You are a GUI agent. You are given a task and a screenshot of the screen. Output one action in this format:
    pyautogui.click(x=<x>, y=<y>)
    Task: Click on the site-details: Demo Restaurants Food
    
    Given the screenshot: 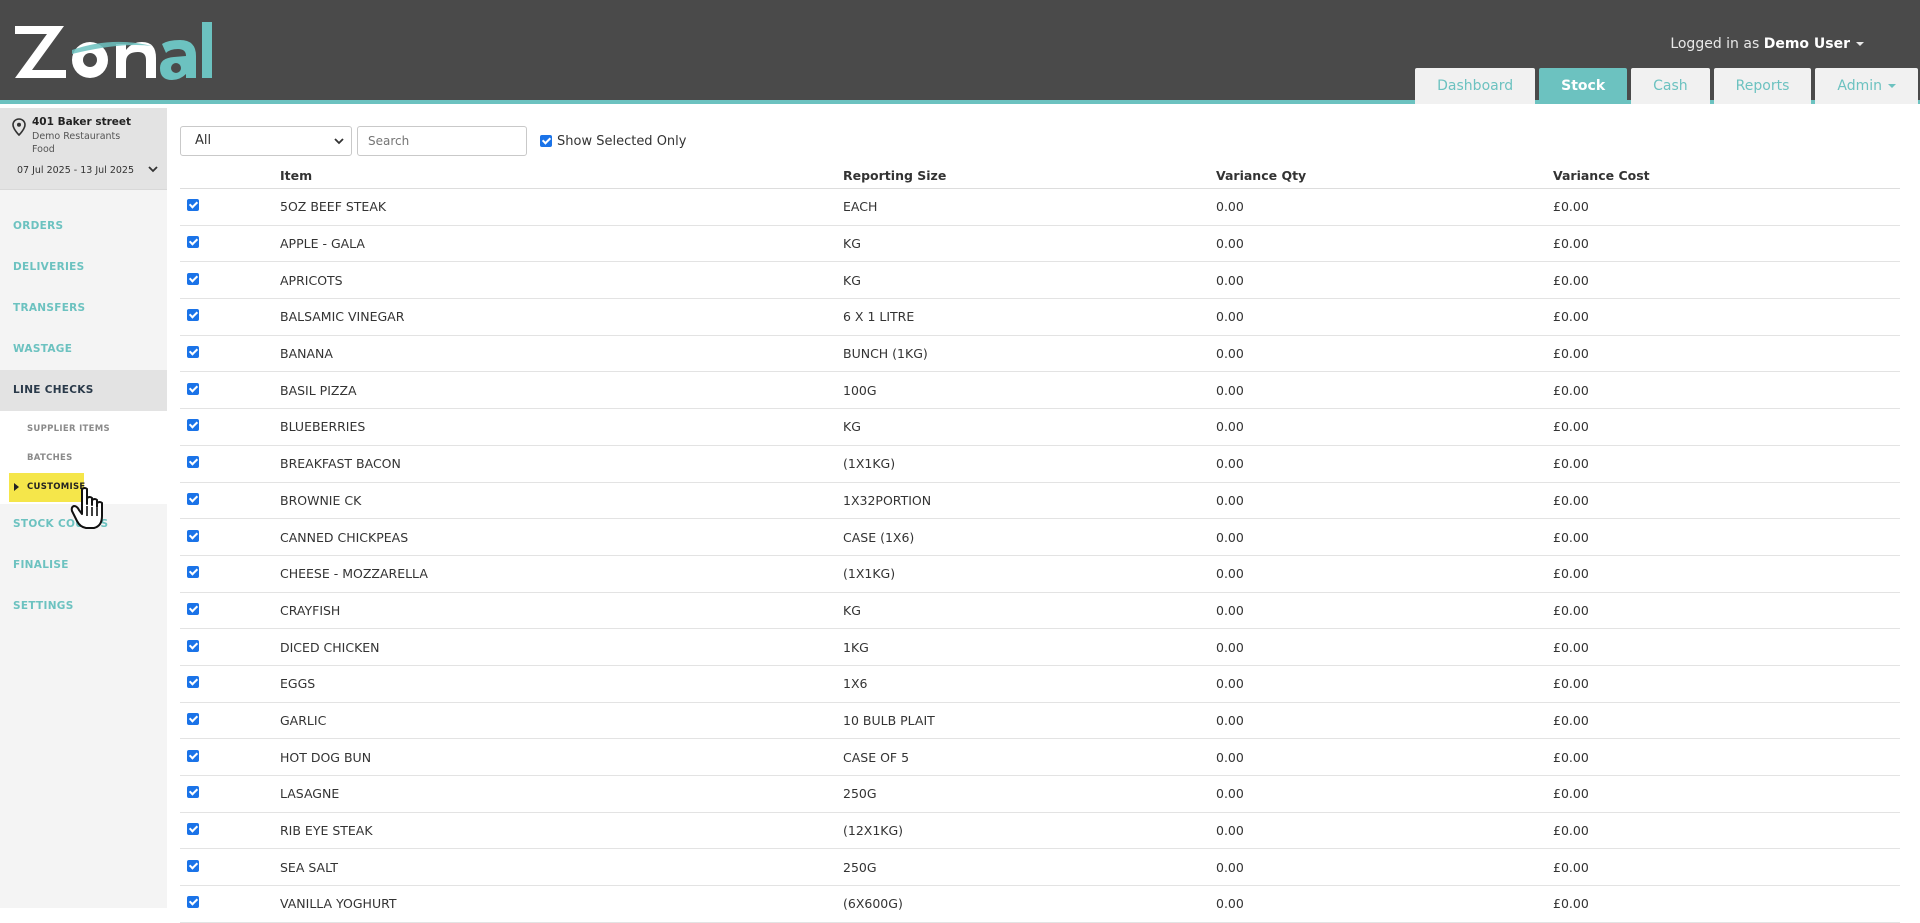 What is the action you would take?
    pyautogui.click(x=76, y=143)
    